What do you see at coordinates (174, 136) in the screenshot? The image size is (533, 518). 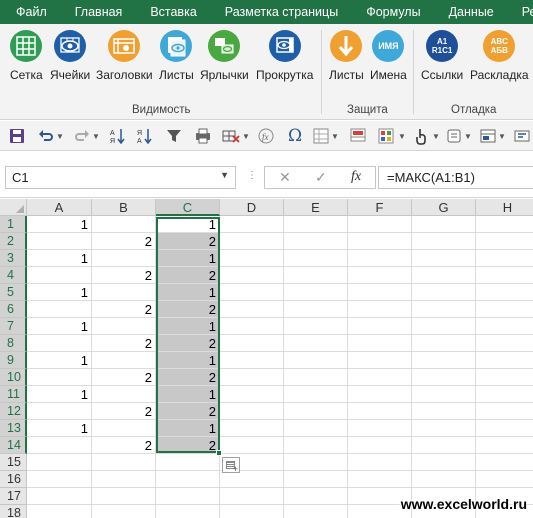 I see `filter-icon` at bounding box center [174, 136].